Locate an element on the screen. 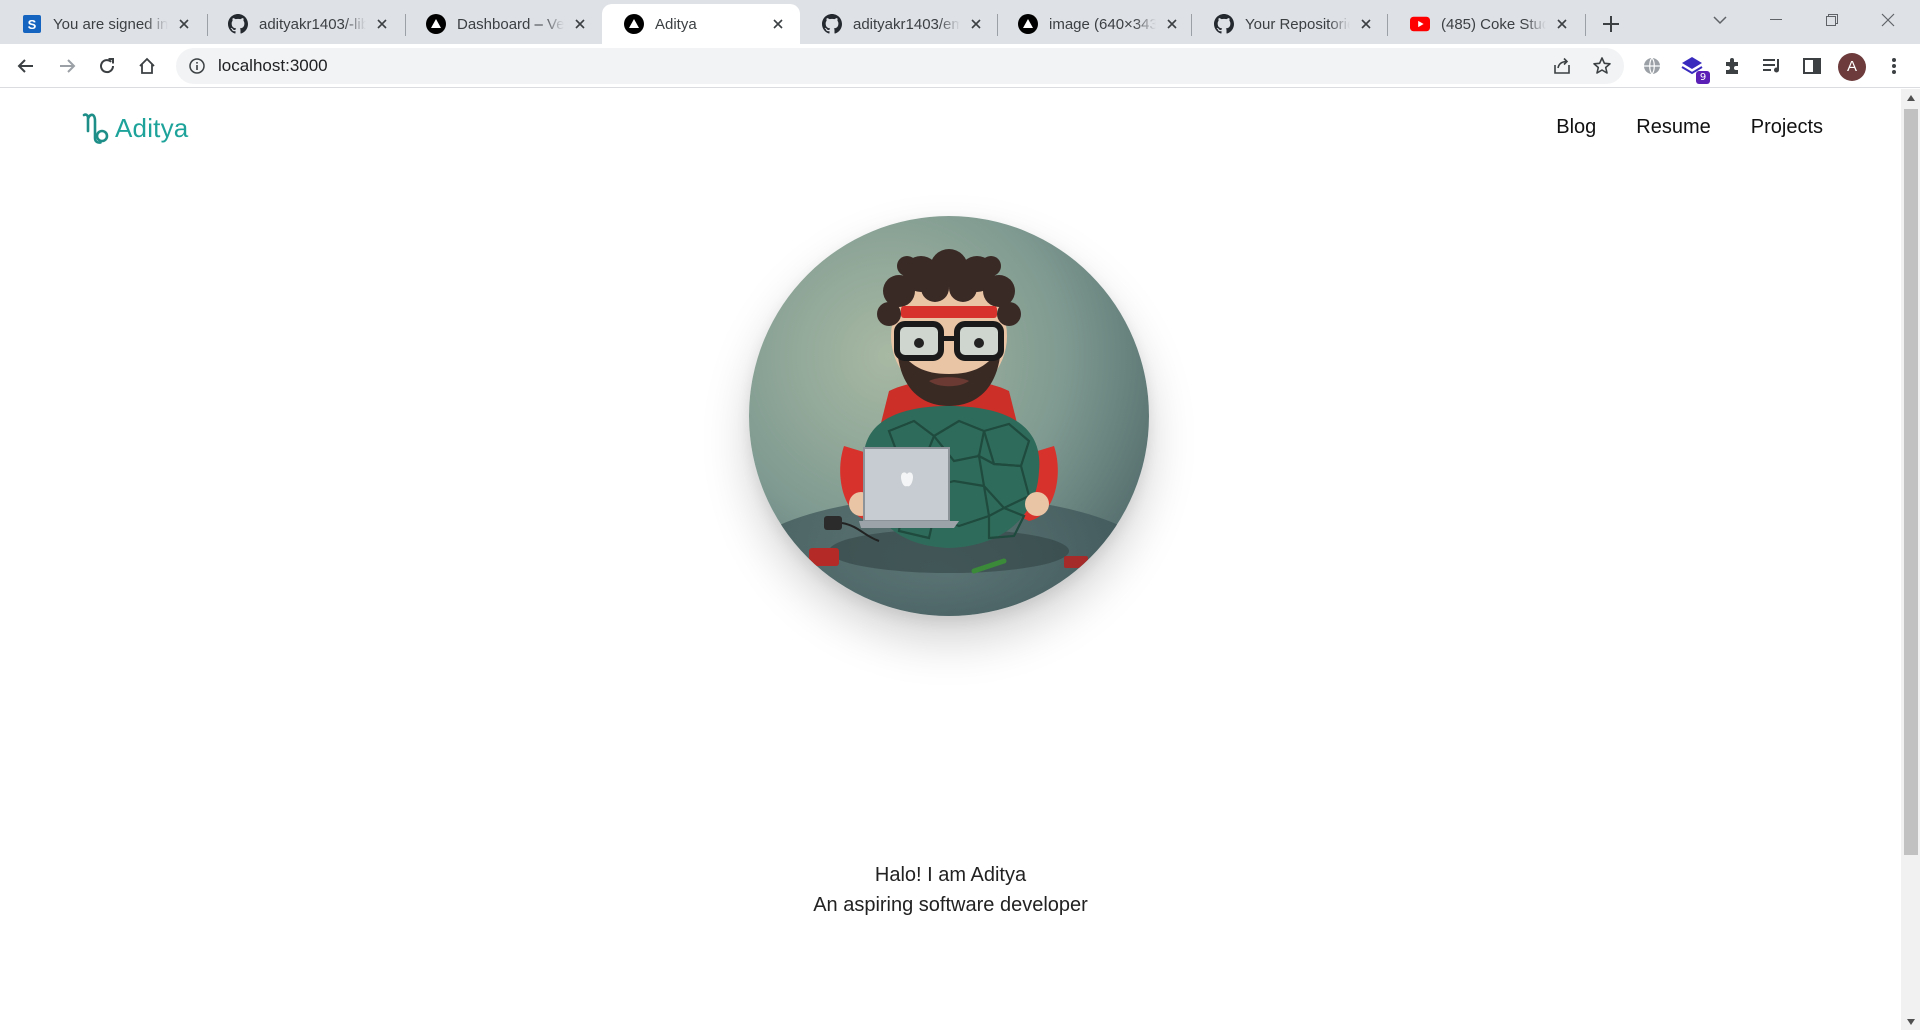 The image size is (1920, 1030). hero-tagline: An aspiring software developer is located at coordinates (950, 905).